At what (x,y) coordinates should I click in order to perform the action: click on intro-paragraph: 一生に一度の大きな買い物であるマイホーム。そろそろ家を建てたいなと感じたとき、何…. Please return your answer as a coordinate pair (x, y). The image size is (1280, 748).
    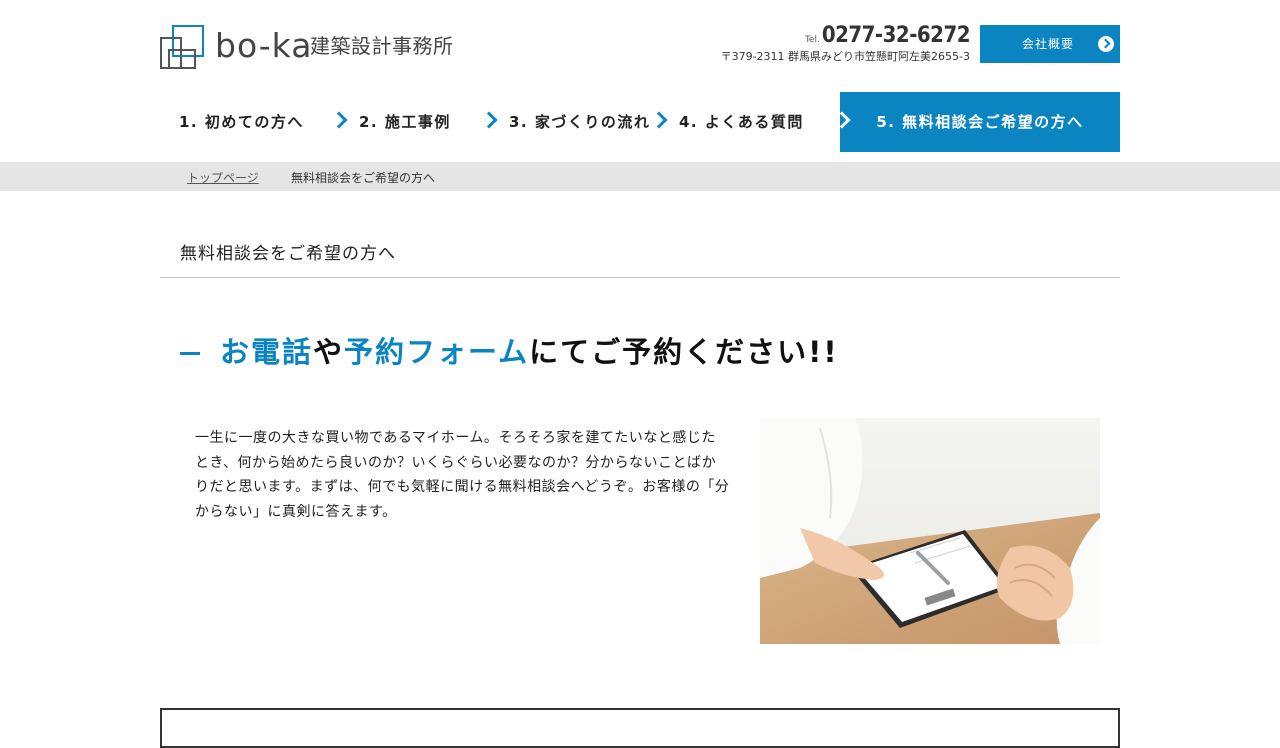
    Looking at the image, I should click on (462, 475).